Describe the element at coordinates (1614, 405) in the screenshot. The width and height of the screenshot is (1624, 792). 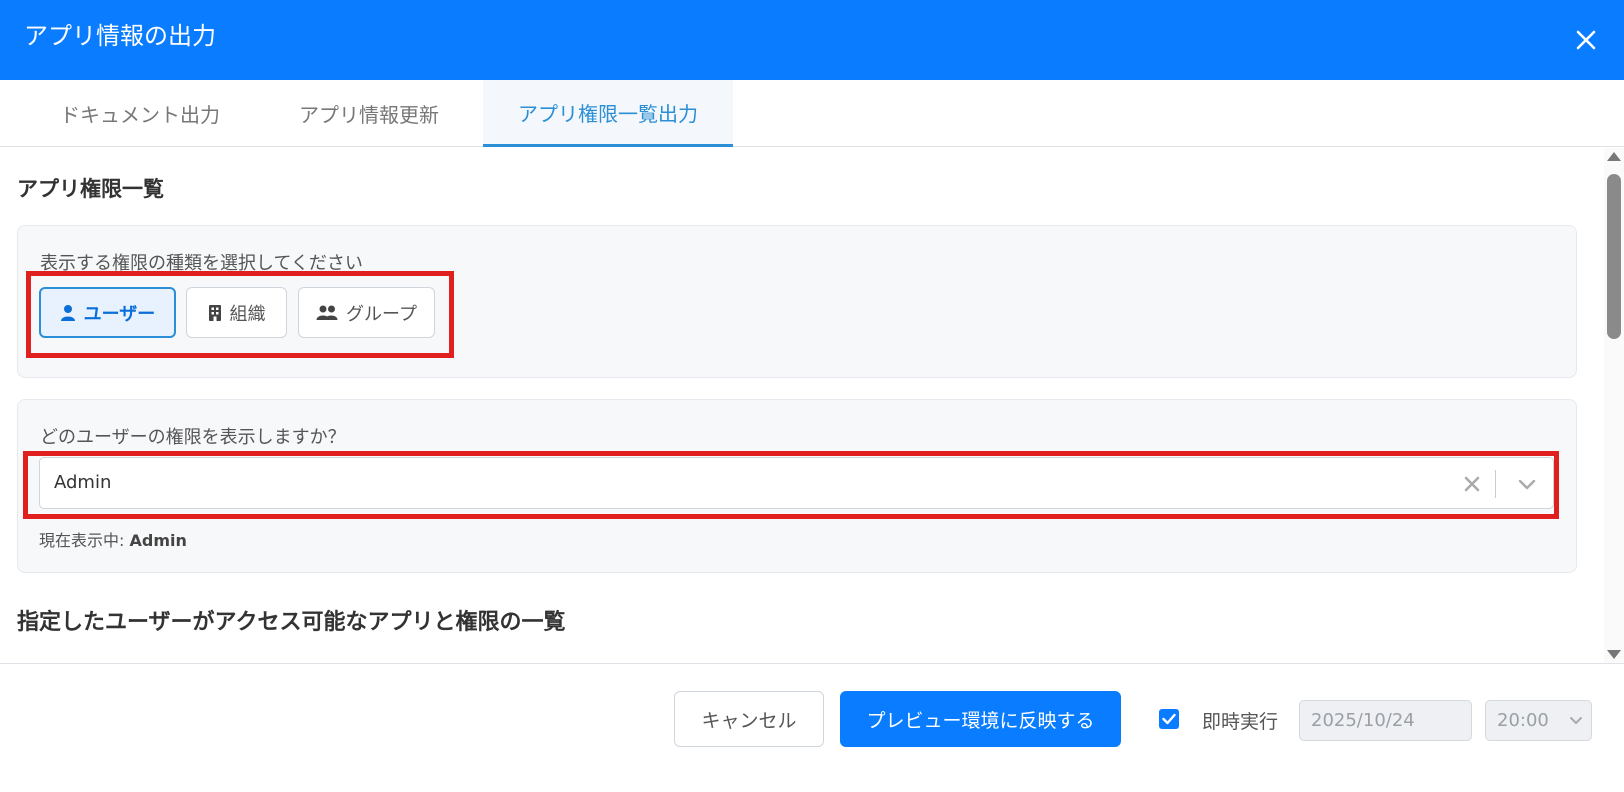
I see `content-scrollbar` at that location.